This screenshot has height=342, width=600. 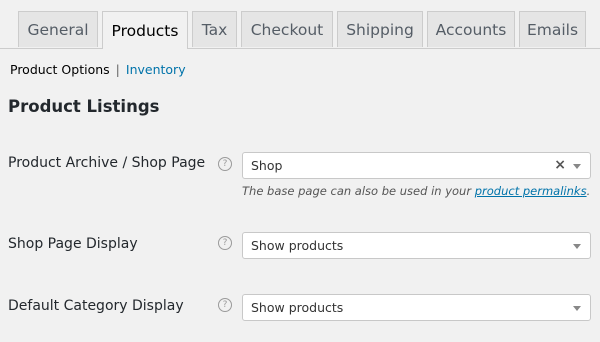 I want to click on clear-selection-icon: ×, so click(x=560, y=165).